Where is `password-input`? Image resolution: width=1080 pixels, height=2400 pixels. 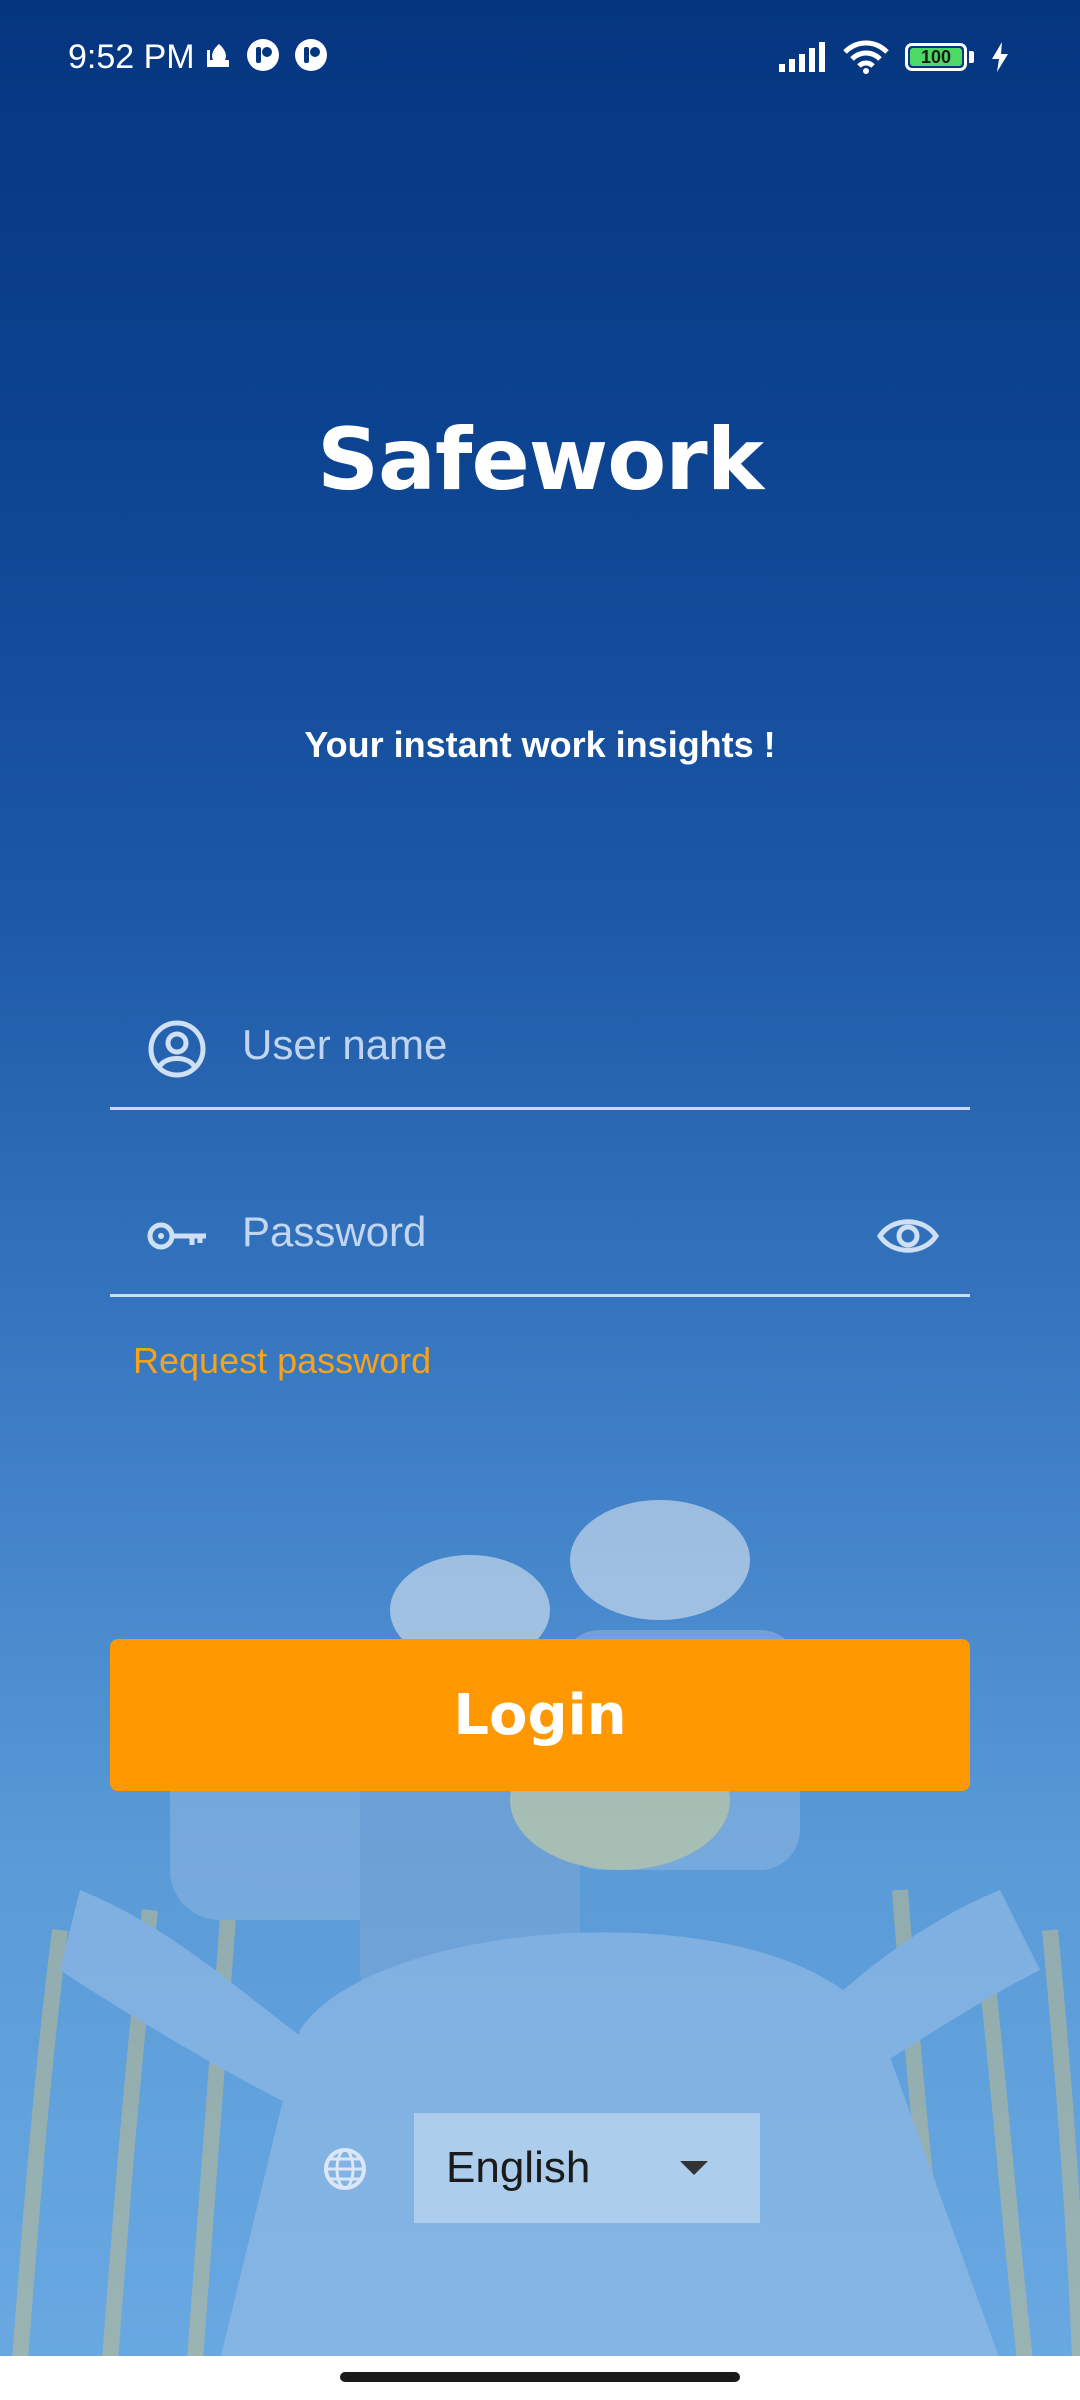 password-input is located at coordinates (542, 1232).